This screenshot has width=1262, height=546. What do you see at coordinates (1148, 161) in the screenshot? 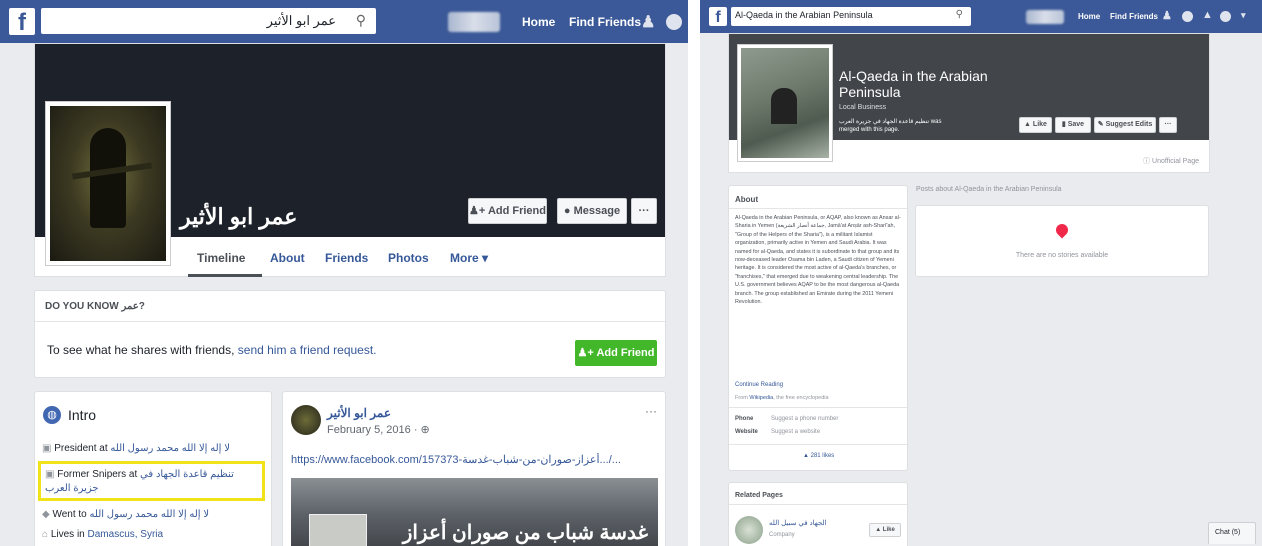
I see `info-icon: ⓘ` at bounding box center [1148, 161].